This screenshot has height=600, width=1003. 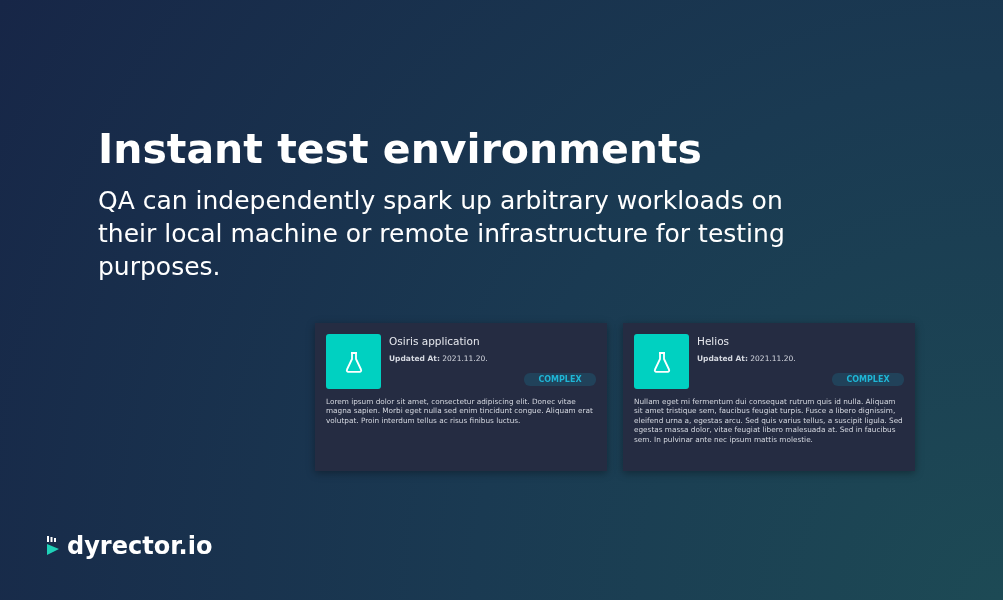 What do you see at coordinates (140, 546) in the screenshot?
I see `brand-name: dyrector.io` at bounding box center [140, 546].